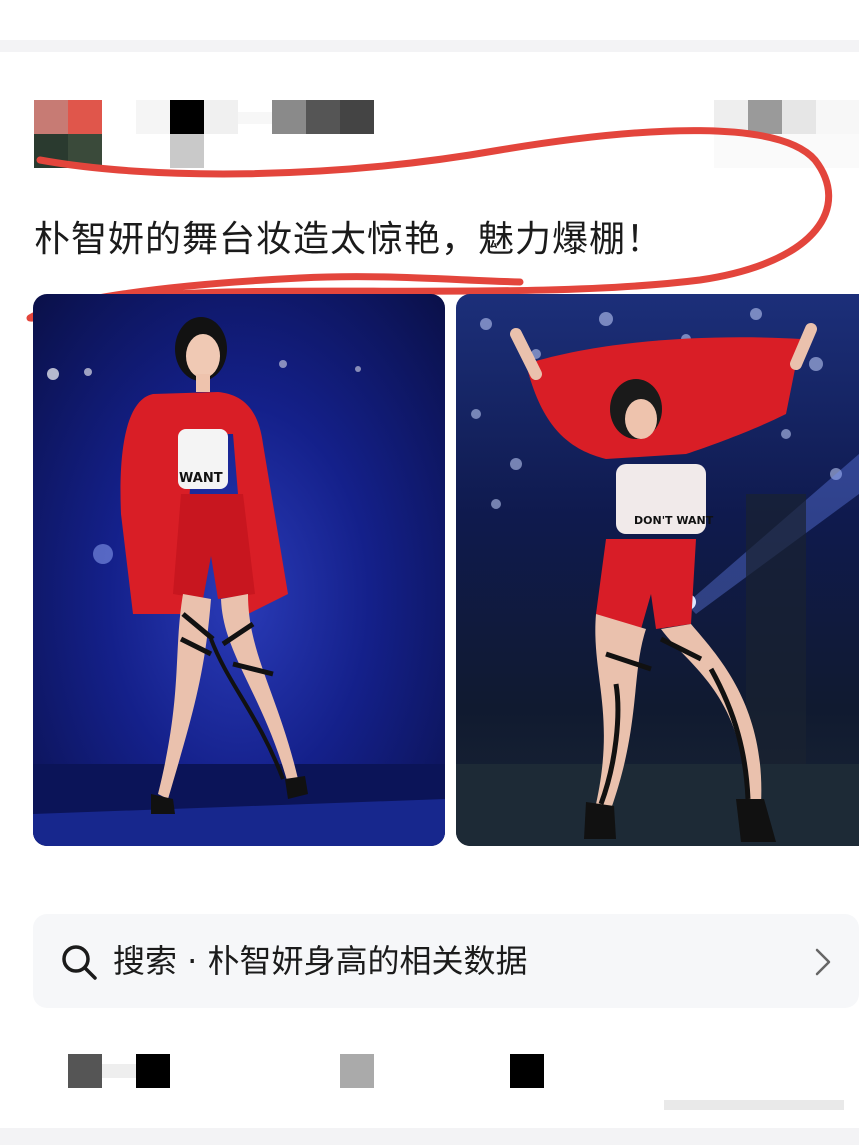 Image resolution: width=859 pixels, height=1145 pixels. I want to click on follow-button-redacted, so click(786, 135).